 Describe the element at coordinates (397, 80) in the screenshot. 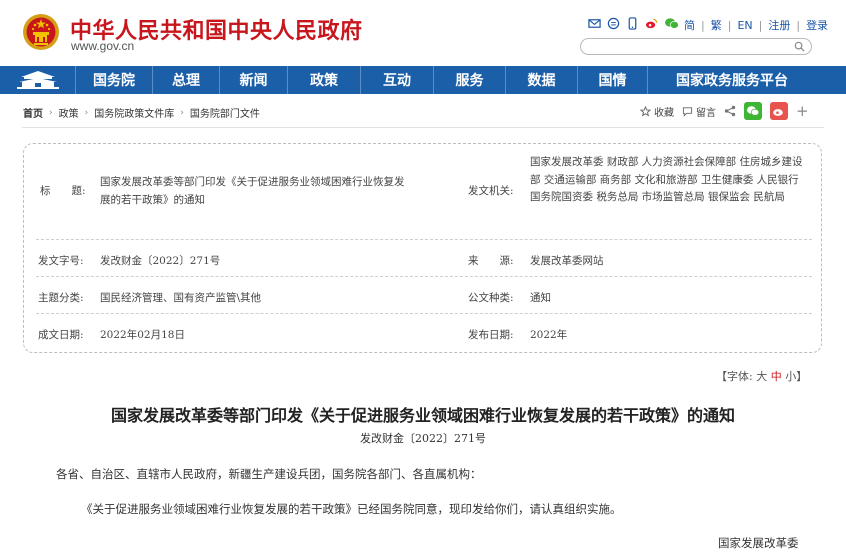

I see `nav-item-interaction: 互动` at that location.